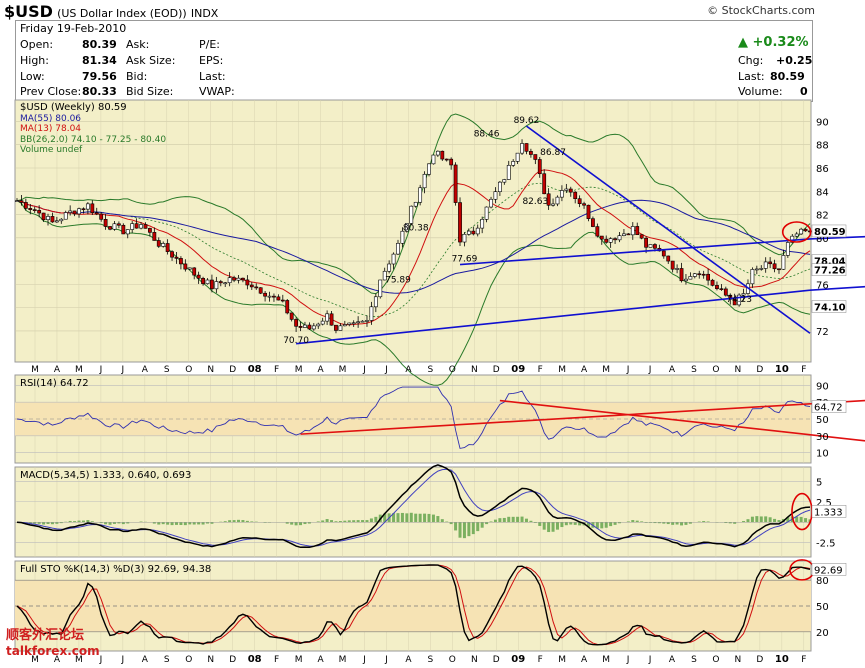 The height and width of the screenshot is (668, 865). What do you see at coordinates (782, 659) in the screenshot?
I see `x-tick-label: 10` at bounding box center [782, 659].